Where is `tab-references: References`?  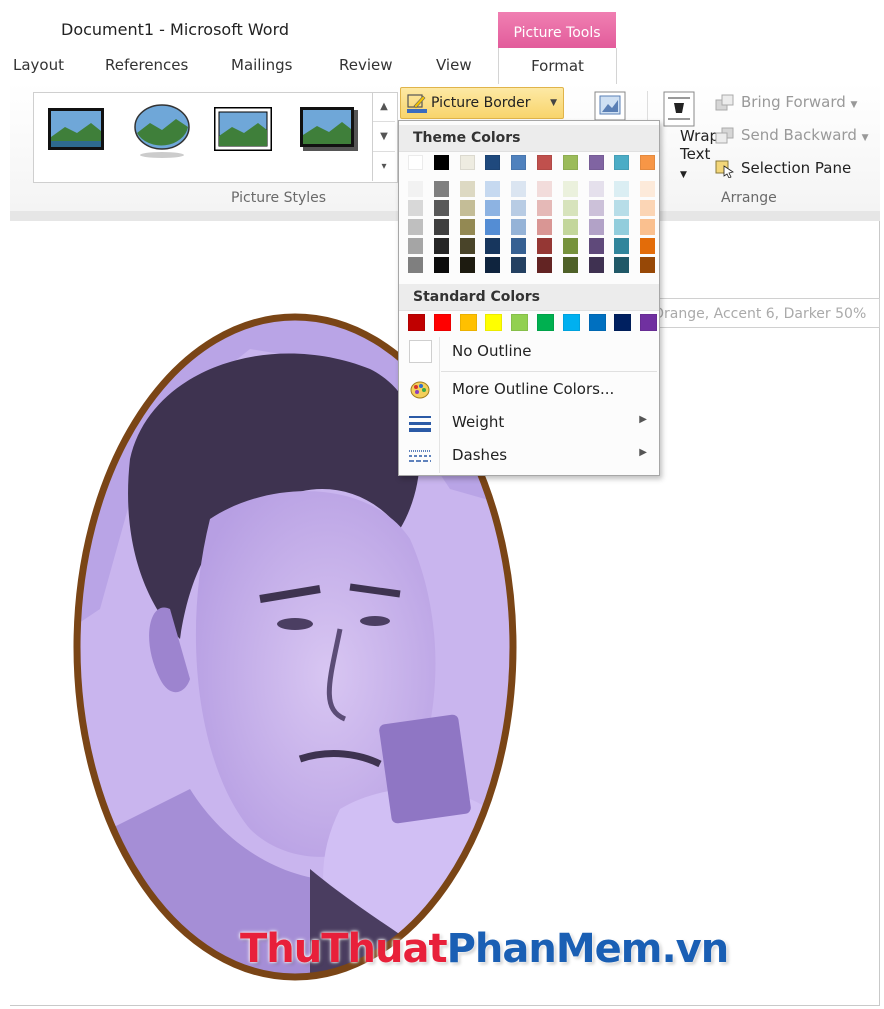
tab-references: References is located at coordinates (146, 65).